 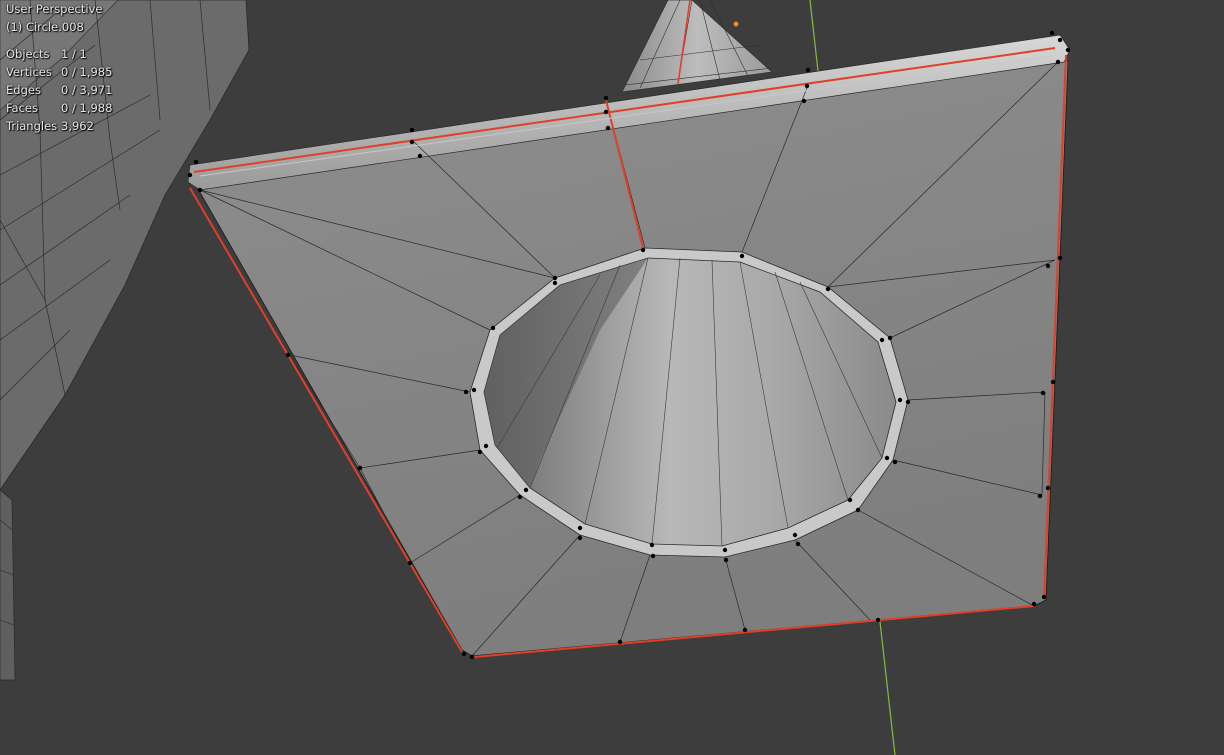 What do you see at coordinates (87, 90) in the screenshot?
I see `stat-value: 0 / 3,971` at bounding box center [87, 90].